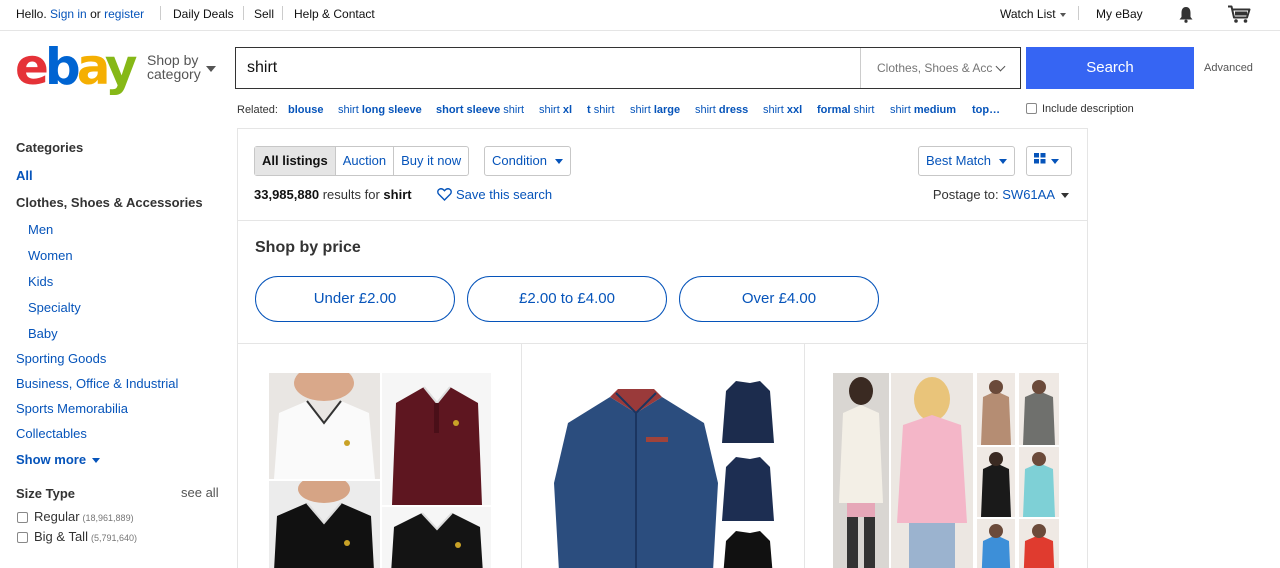 This screenshot has height=568, width=1280. I want to click on greeting: Hello. Sign in or register, so click(80, 14).